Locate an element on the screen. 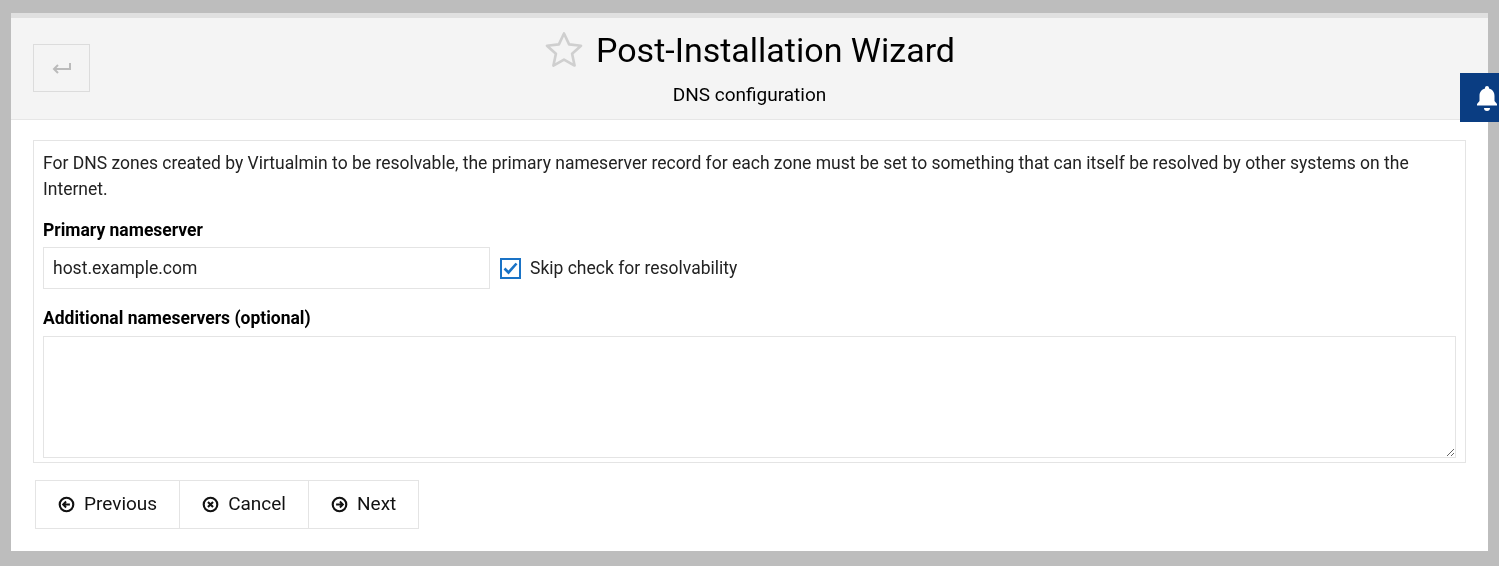 The image size is (1499, 566). circle-arrow-right-icon is located at coordinates (339, 504).